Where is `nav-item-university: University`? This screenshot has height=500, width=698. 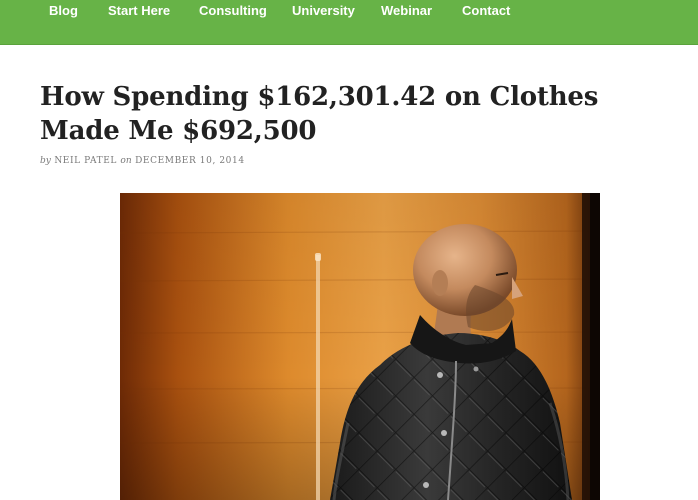
nav-item-university: University is located at coordinates (323, 11).